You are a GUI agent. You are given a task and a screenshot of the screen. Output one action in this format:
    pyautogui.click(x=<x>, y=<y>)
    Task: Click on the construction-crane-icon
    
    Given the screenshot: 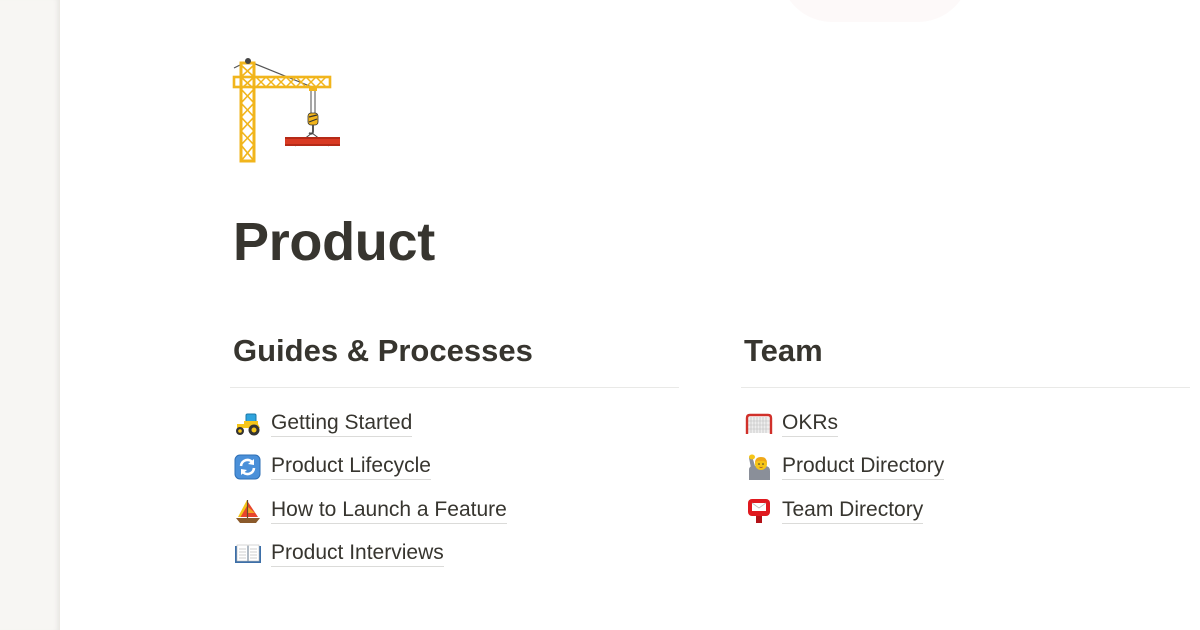 What is the action you would take?
    pyautogui.click(x=287, y=110)
    